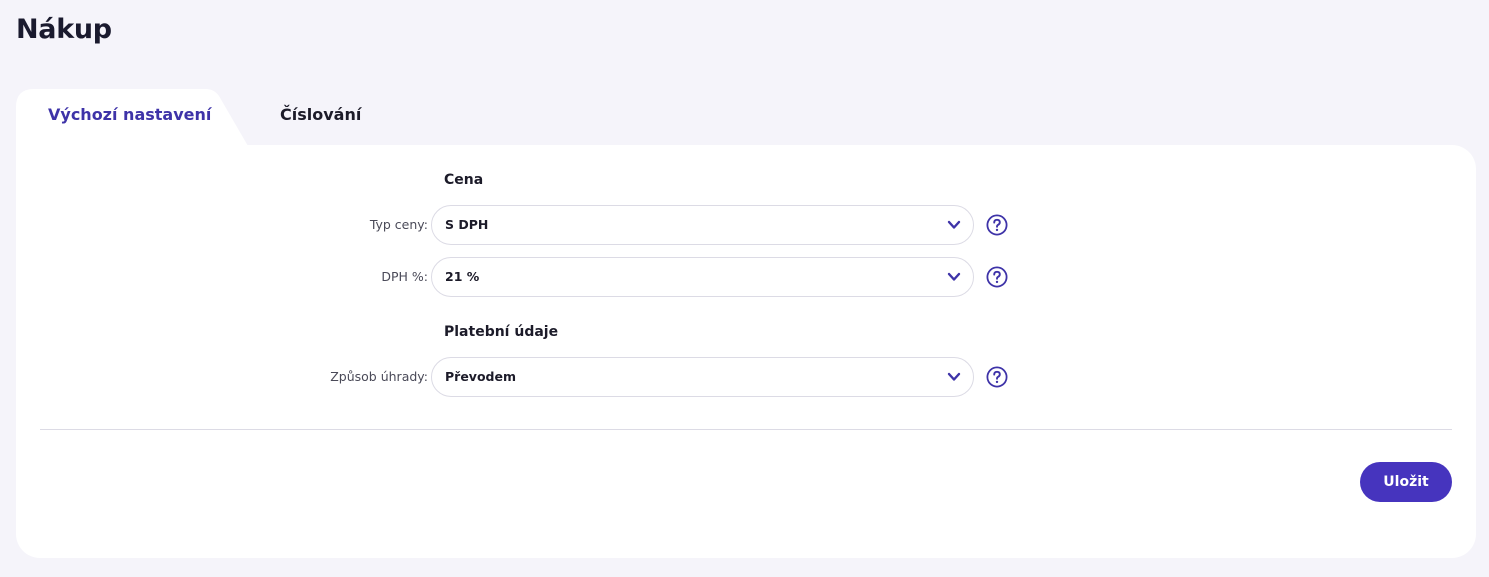 Image resolution: width=1489 pixels, height=577 pixels. What do you see at coordinates (480, 376) in the screenshot?
I see `payment-method-value: Převodem` at bounding box center [480, 376].